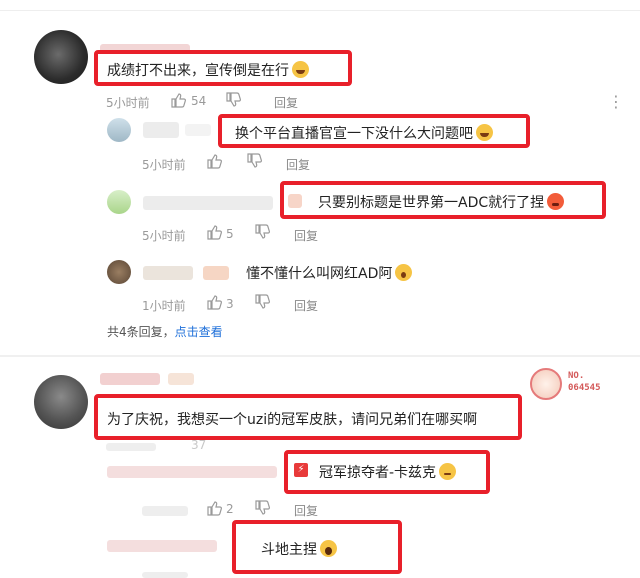  I want to click on like-count: 37, so click(199, 445).